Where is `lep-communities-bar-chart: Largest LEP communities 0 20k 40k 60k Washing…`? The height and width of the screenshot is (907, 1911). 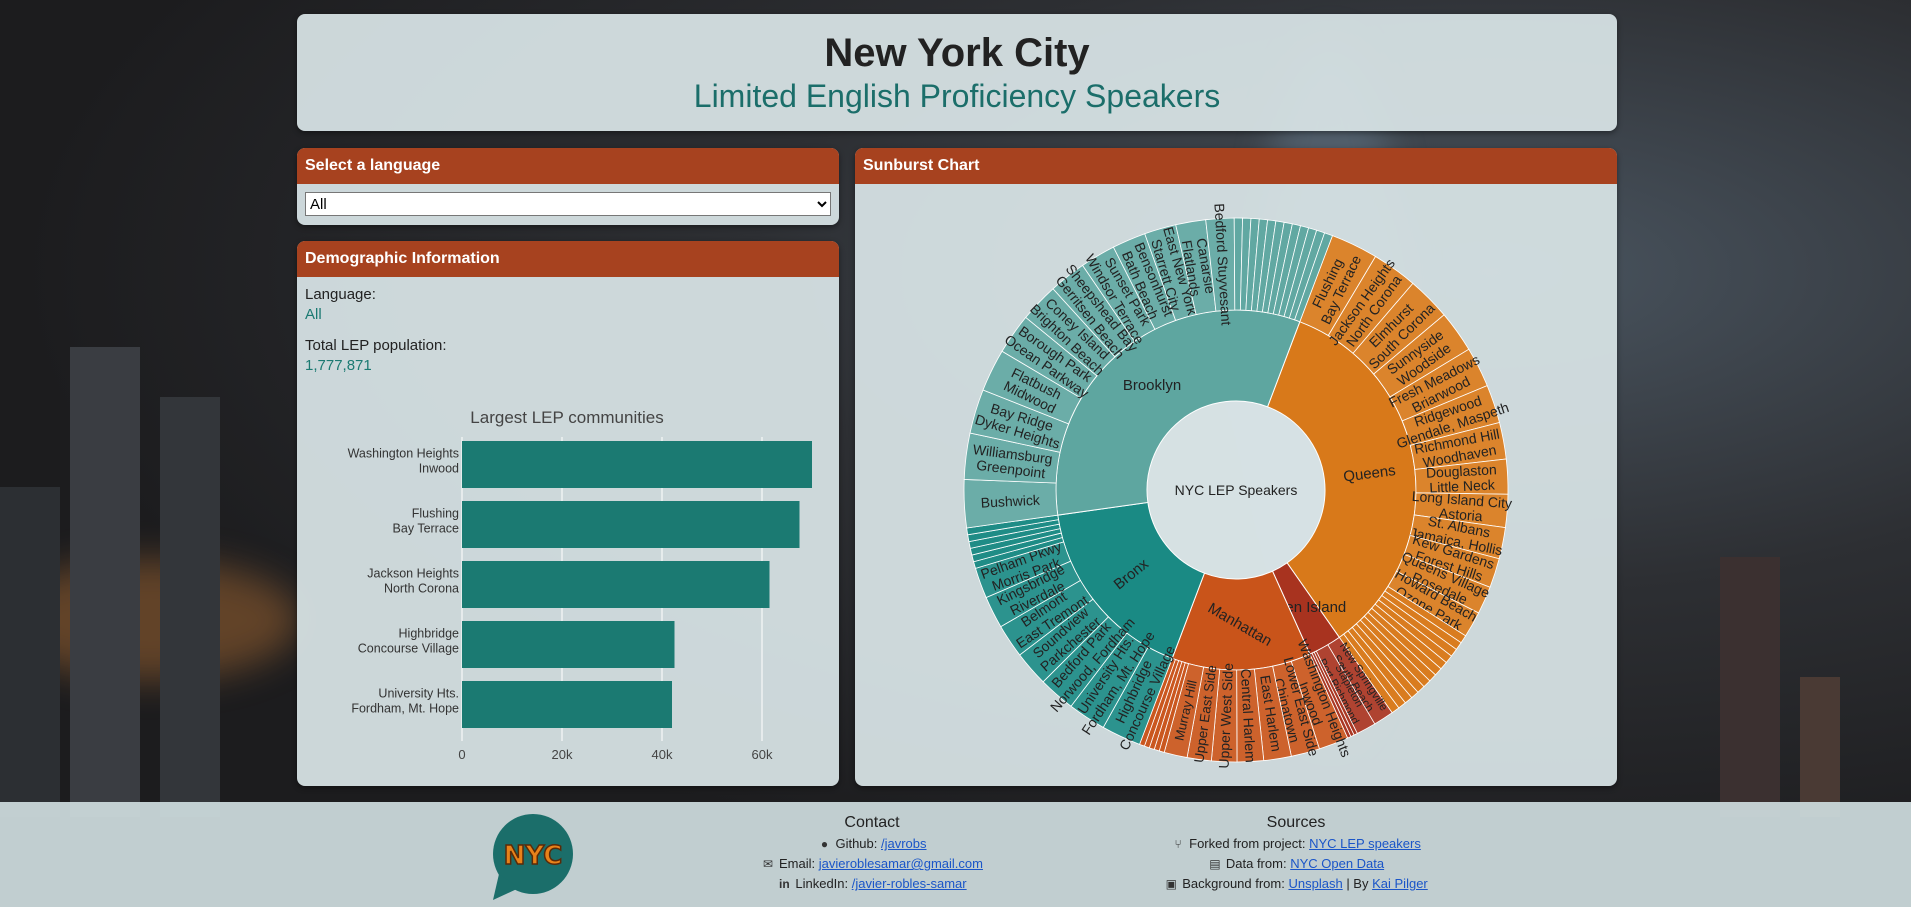
lep-communities-bar-chart: Largest LEP communities 0 20k 40k 60k Washing… is located at coordinates (580, 585).